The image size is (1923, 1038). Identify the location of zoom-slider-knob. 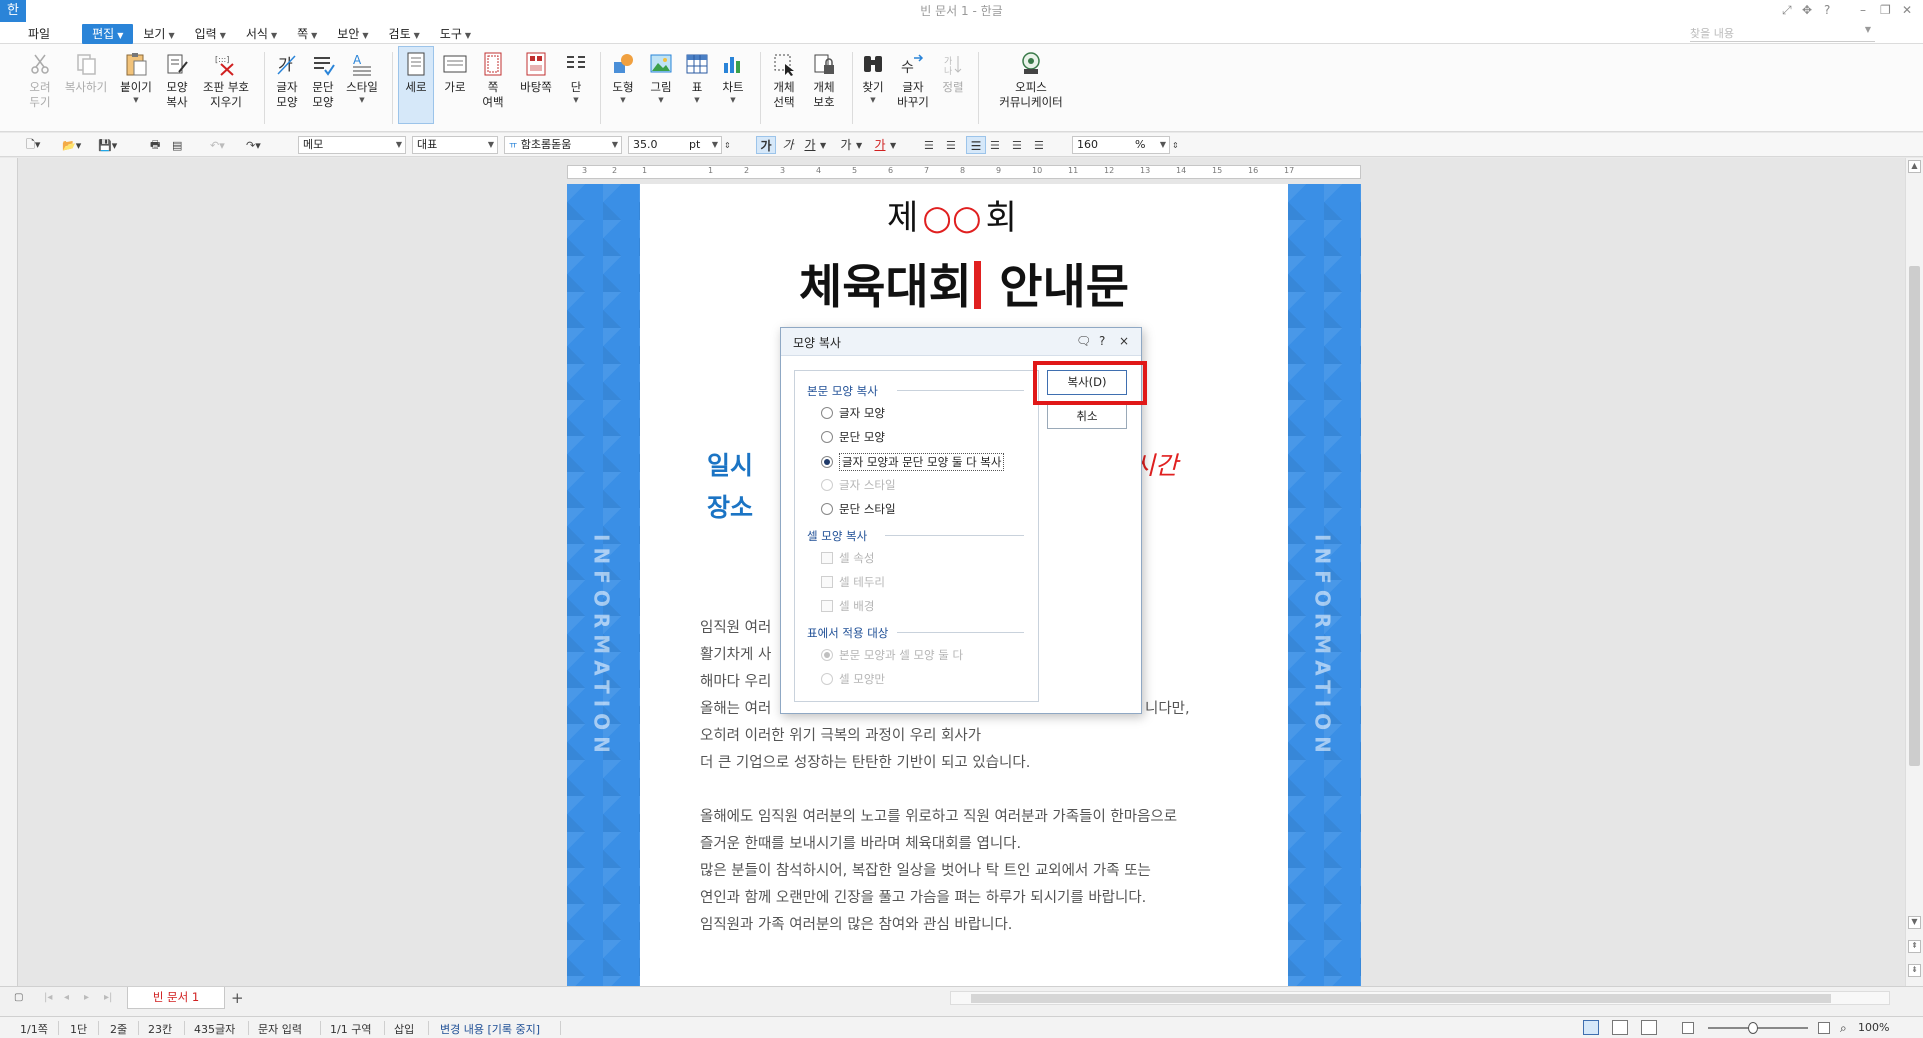
(1753, 1028).